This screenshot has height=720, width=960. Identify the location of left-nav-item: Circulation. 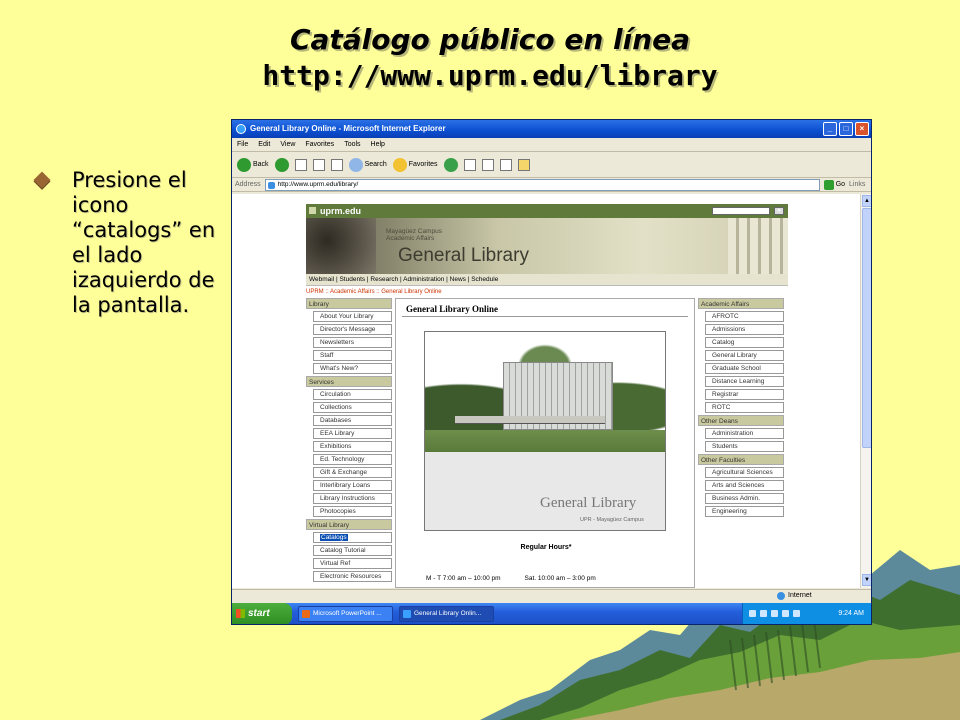
(352, 394).